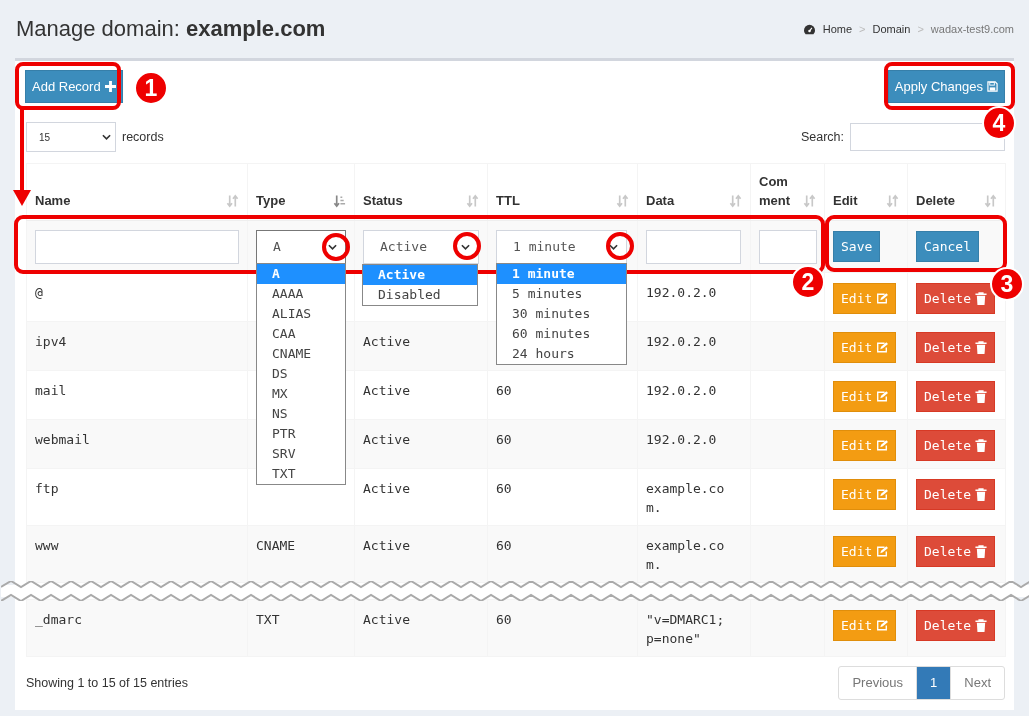  Describe the element at coordinates (110, 86) in the screenshot. I see `plus-icon` at that location.